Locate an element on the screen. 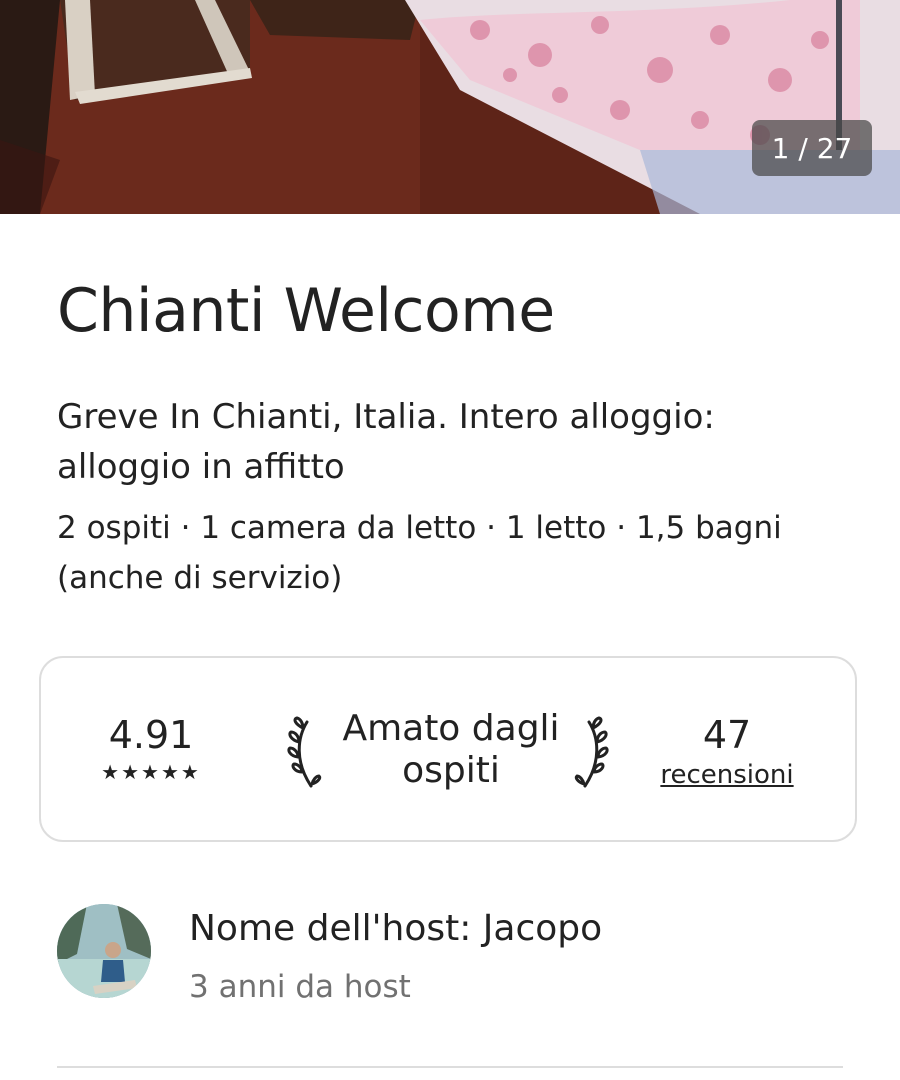 Image resolution: width=900 pixels, height=1080 pixels. laurel-right-icon is located at coordinates (591, 752).